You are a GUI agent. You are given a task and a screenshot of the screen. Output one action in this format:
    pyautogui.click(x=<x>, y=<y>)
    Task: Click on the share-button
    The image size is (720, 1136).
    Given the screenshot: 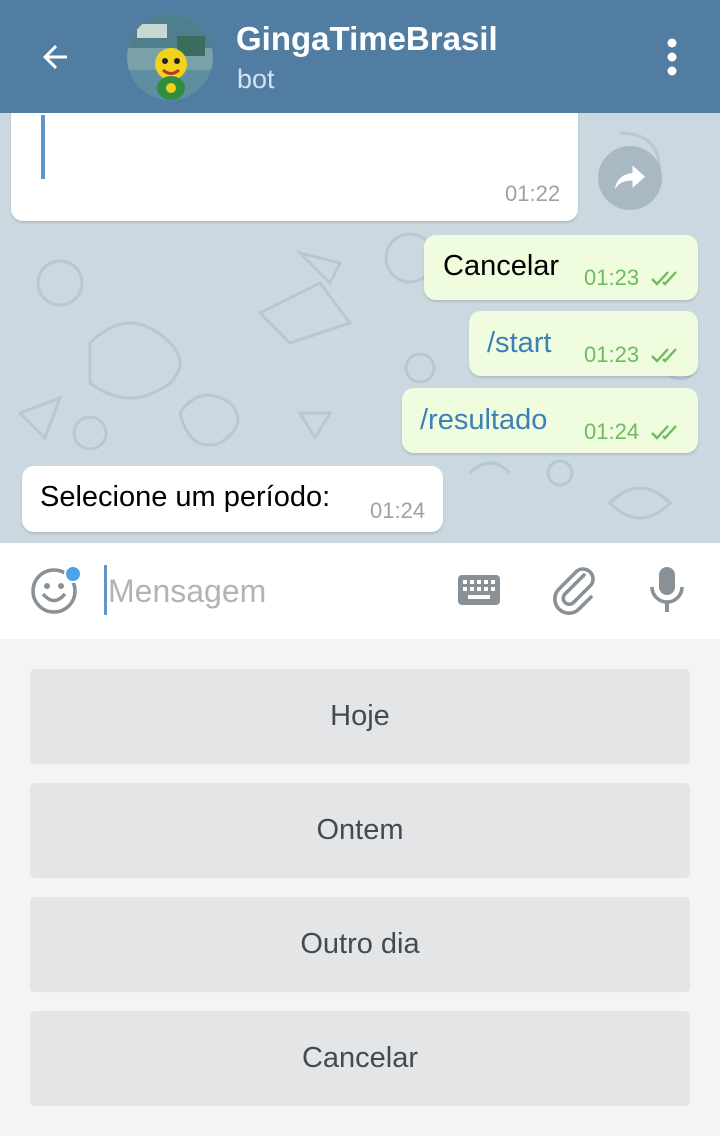 What is the action you would take?
    pyautogui.click(x=630, y=178)
    